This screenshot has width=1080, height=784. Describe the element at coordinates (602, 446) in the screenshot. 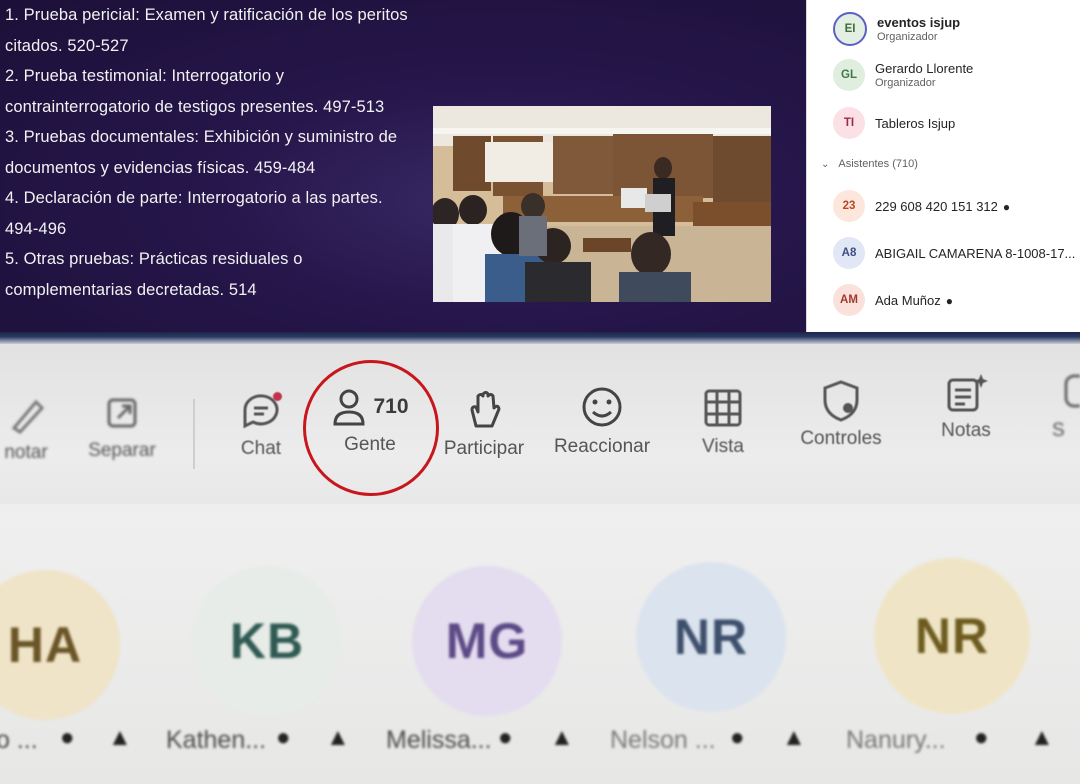

I see `react-label: Reaccionar` at that location.